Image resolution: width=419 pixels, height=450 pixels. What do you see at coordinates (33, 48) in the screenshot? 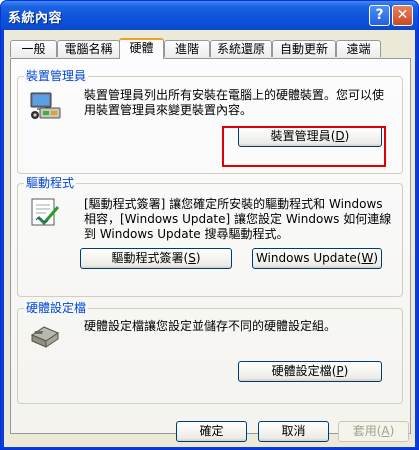
I see `tab-general: 一般` at bounding box center [33, 48].